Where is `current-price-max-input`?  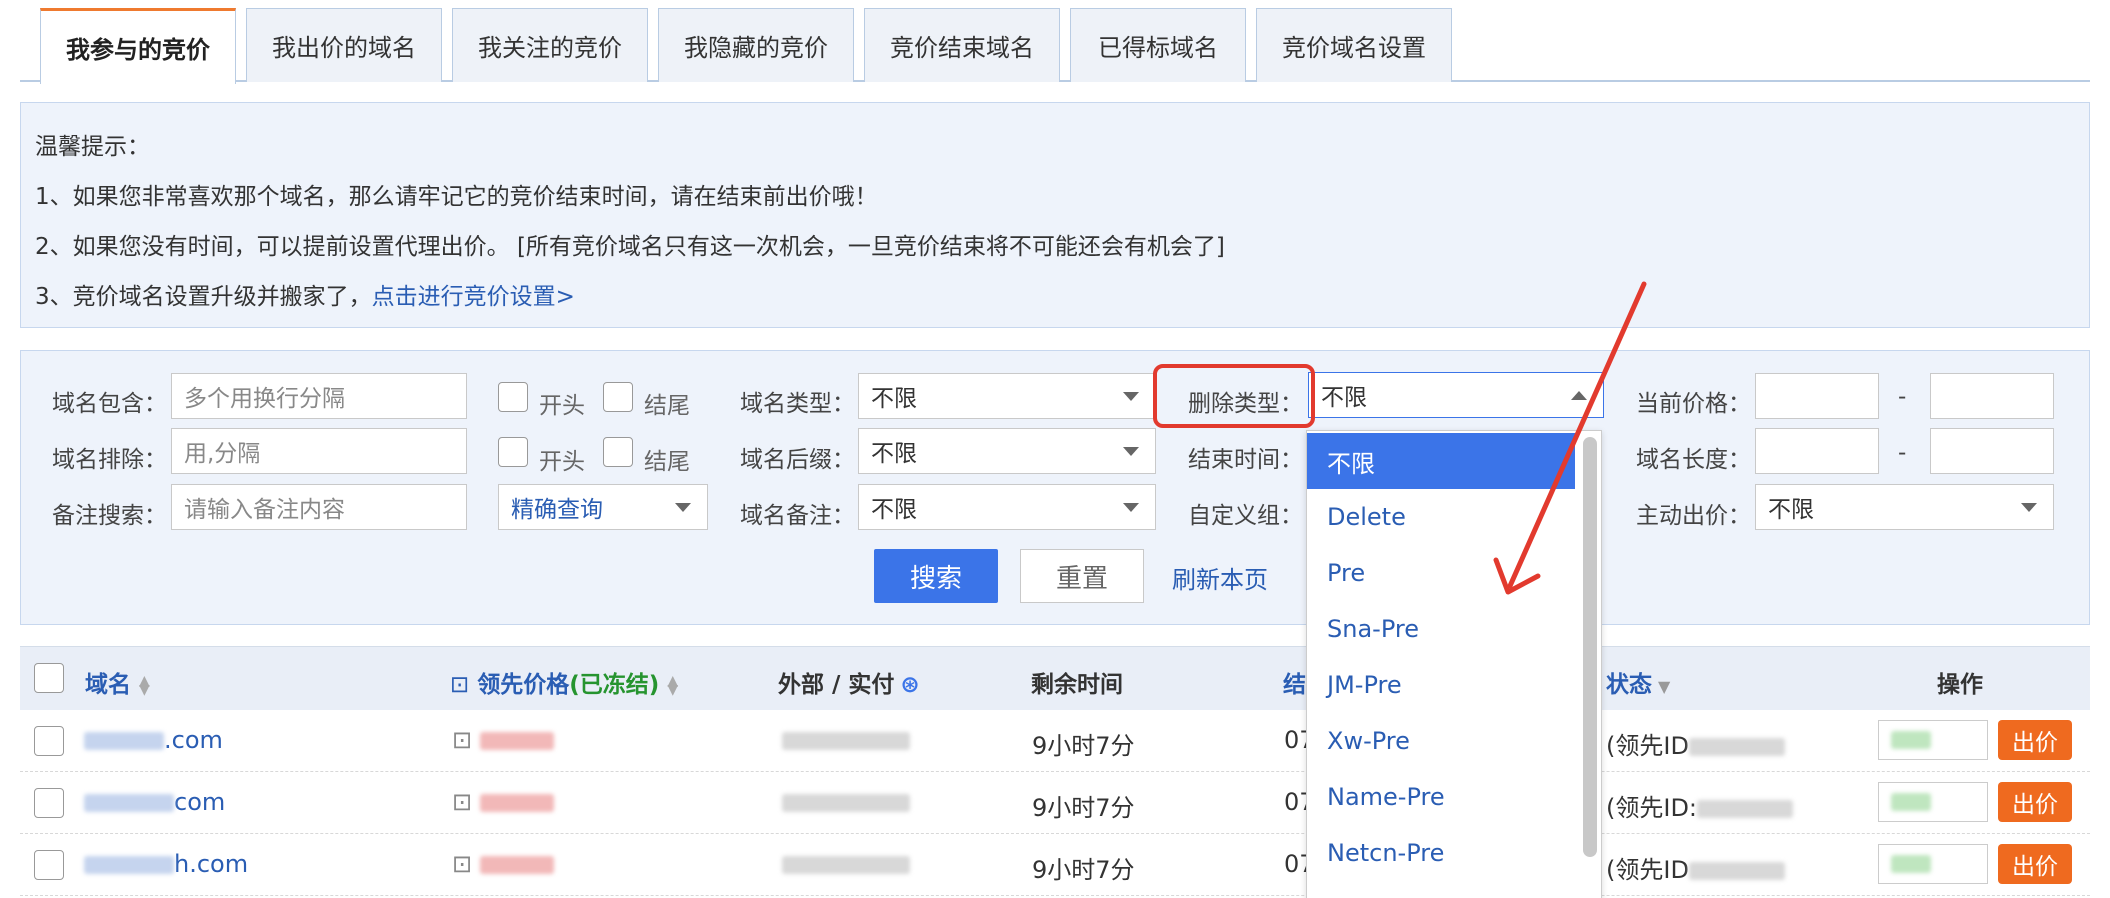 current-price-max-input is located at coordinates (1992, 396).